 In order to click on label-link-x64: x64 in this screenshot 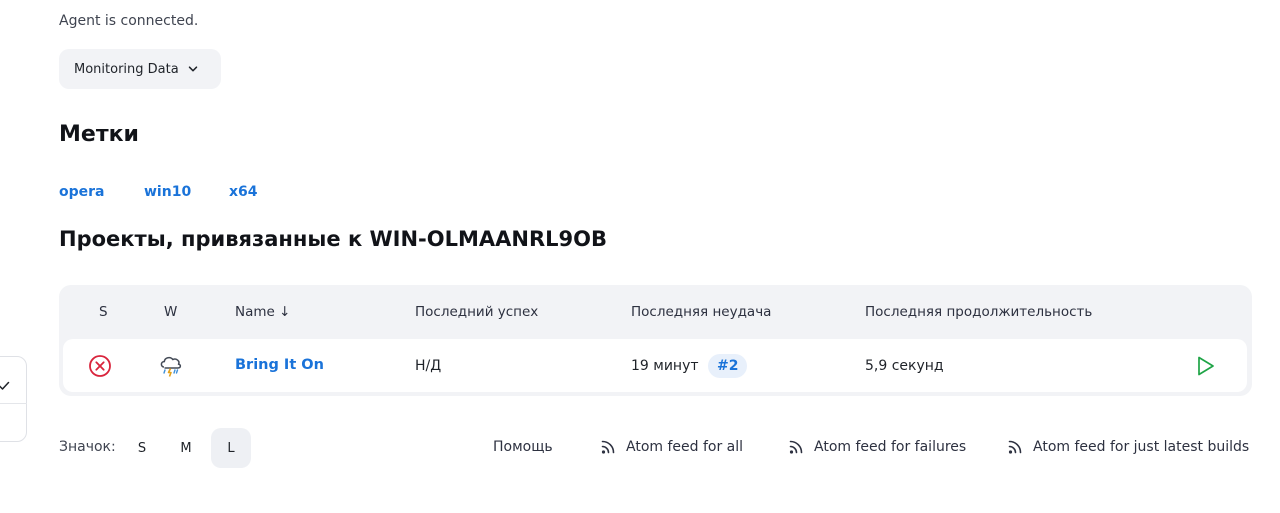, I will do `click(243, 192)`.